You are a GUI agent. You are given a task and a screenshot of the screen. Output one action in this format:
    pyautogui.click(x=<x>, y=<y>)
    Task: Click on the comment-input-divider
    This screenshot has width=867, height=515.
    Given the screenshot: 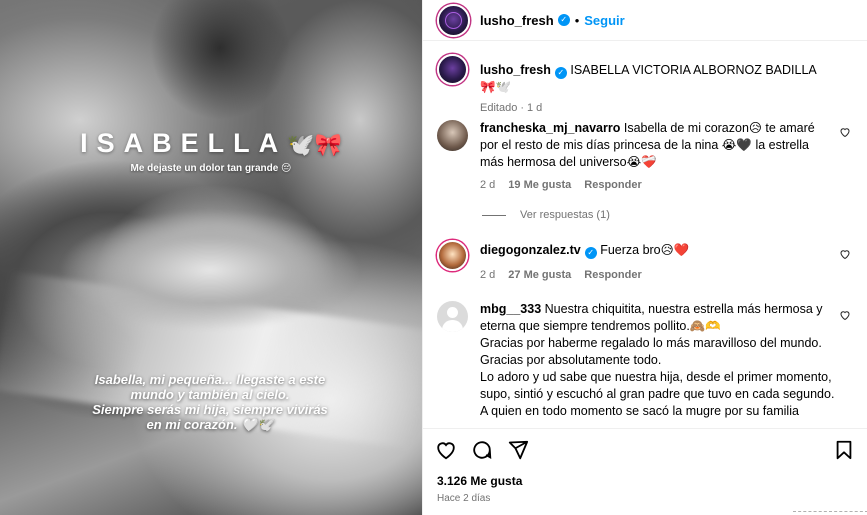 What is the action you would take?
    pyautogui.click(x=830, y=513)
    